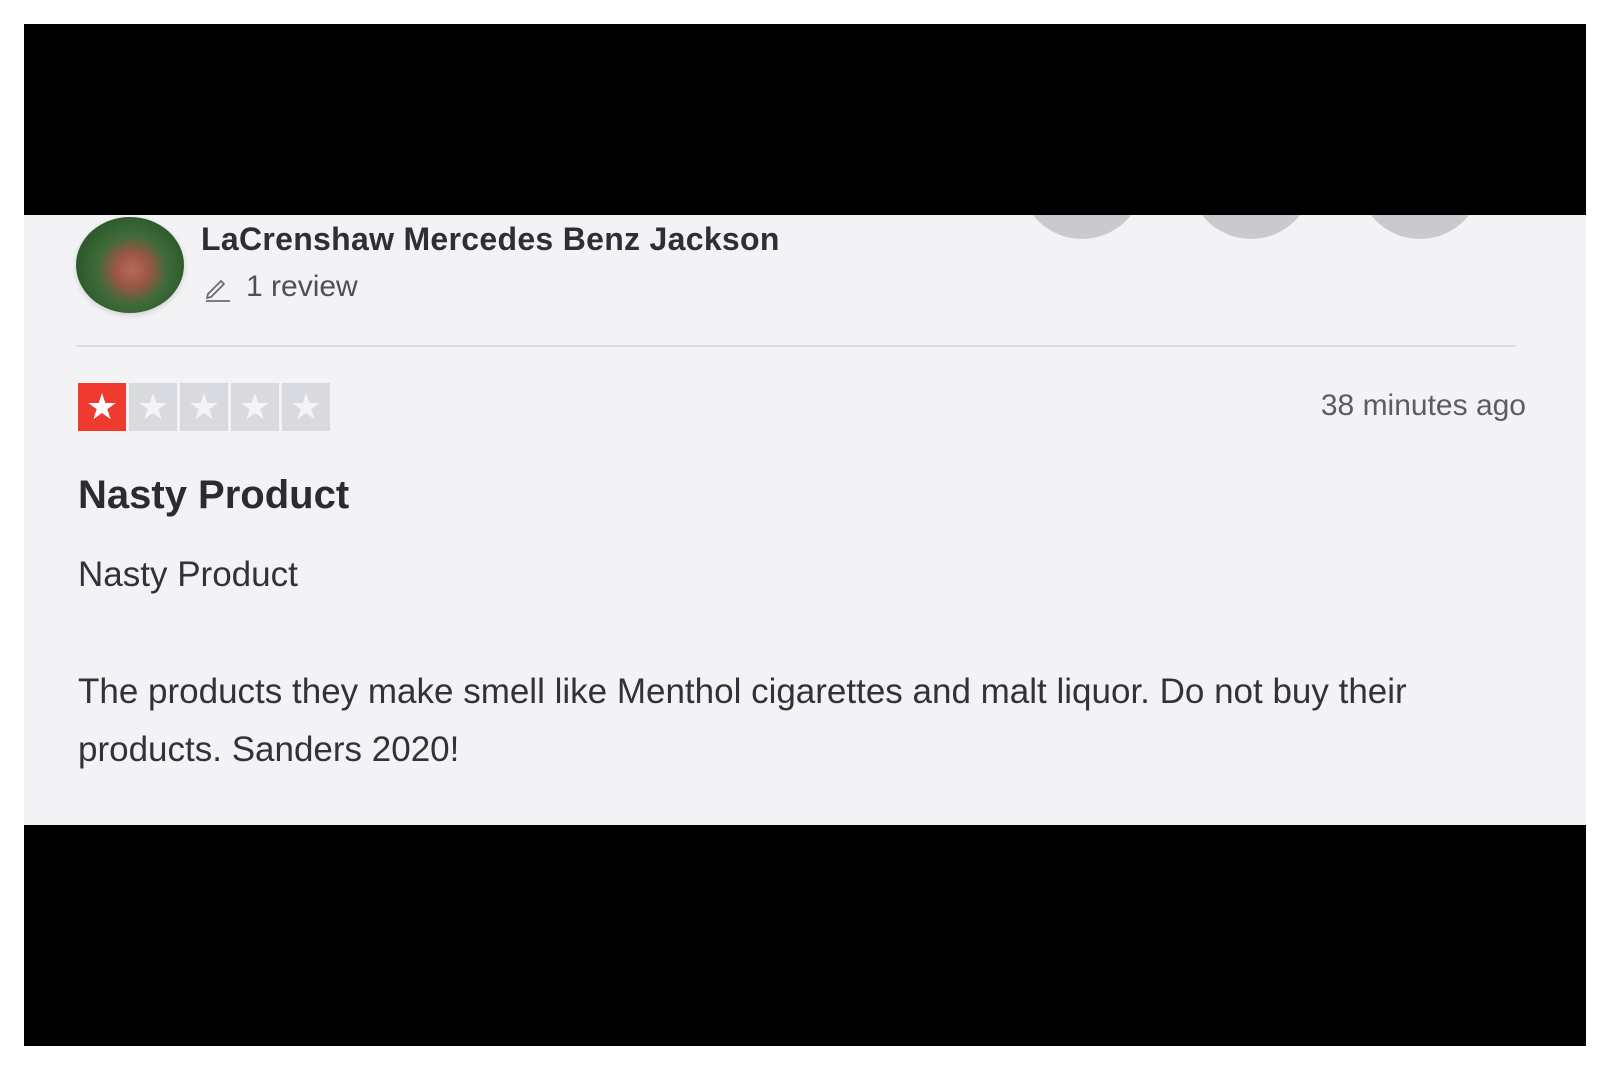  I want to click on pencil-icon, so click(218, 291).